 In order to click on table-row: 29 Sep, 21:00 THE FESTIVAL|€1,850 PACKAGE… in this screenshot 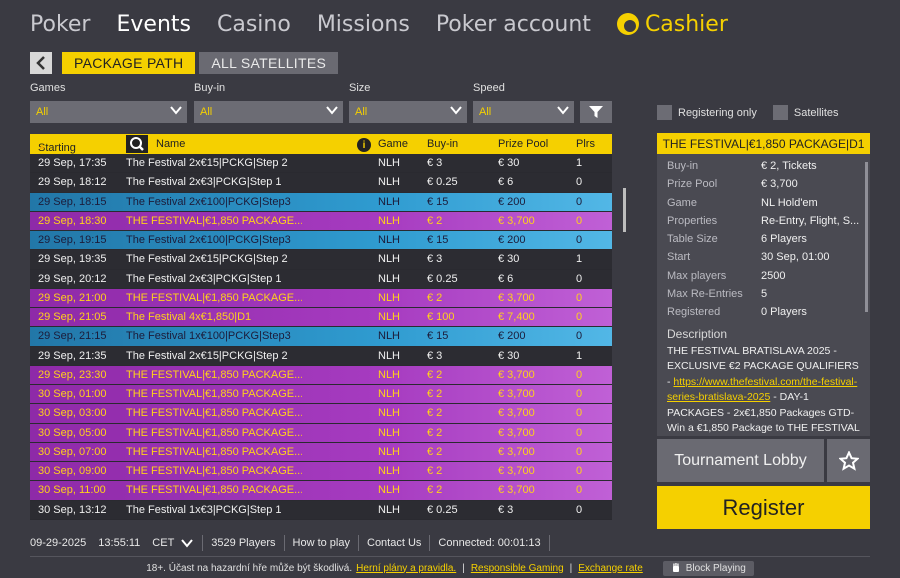, I will do `click(321, 298)`.